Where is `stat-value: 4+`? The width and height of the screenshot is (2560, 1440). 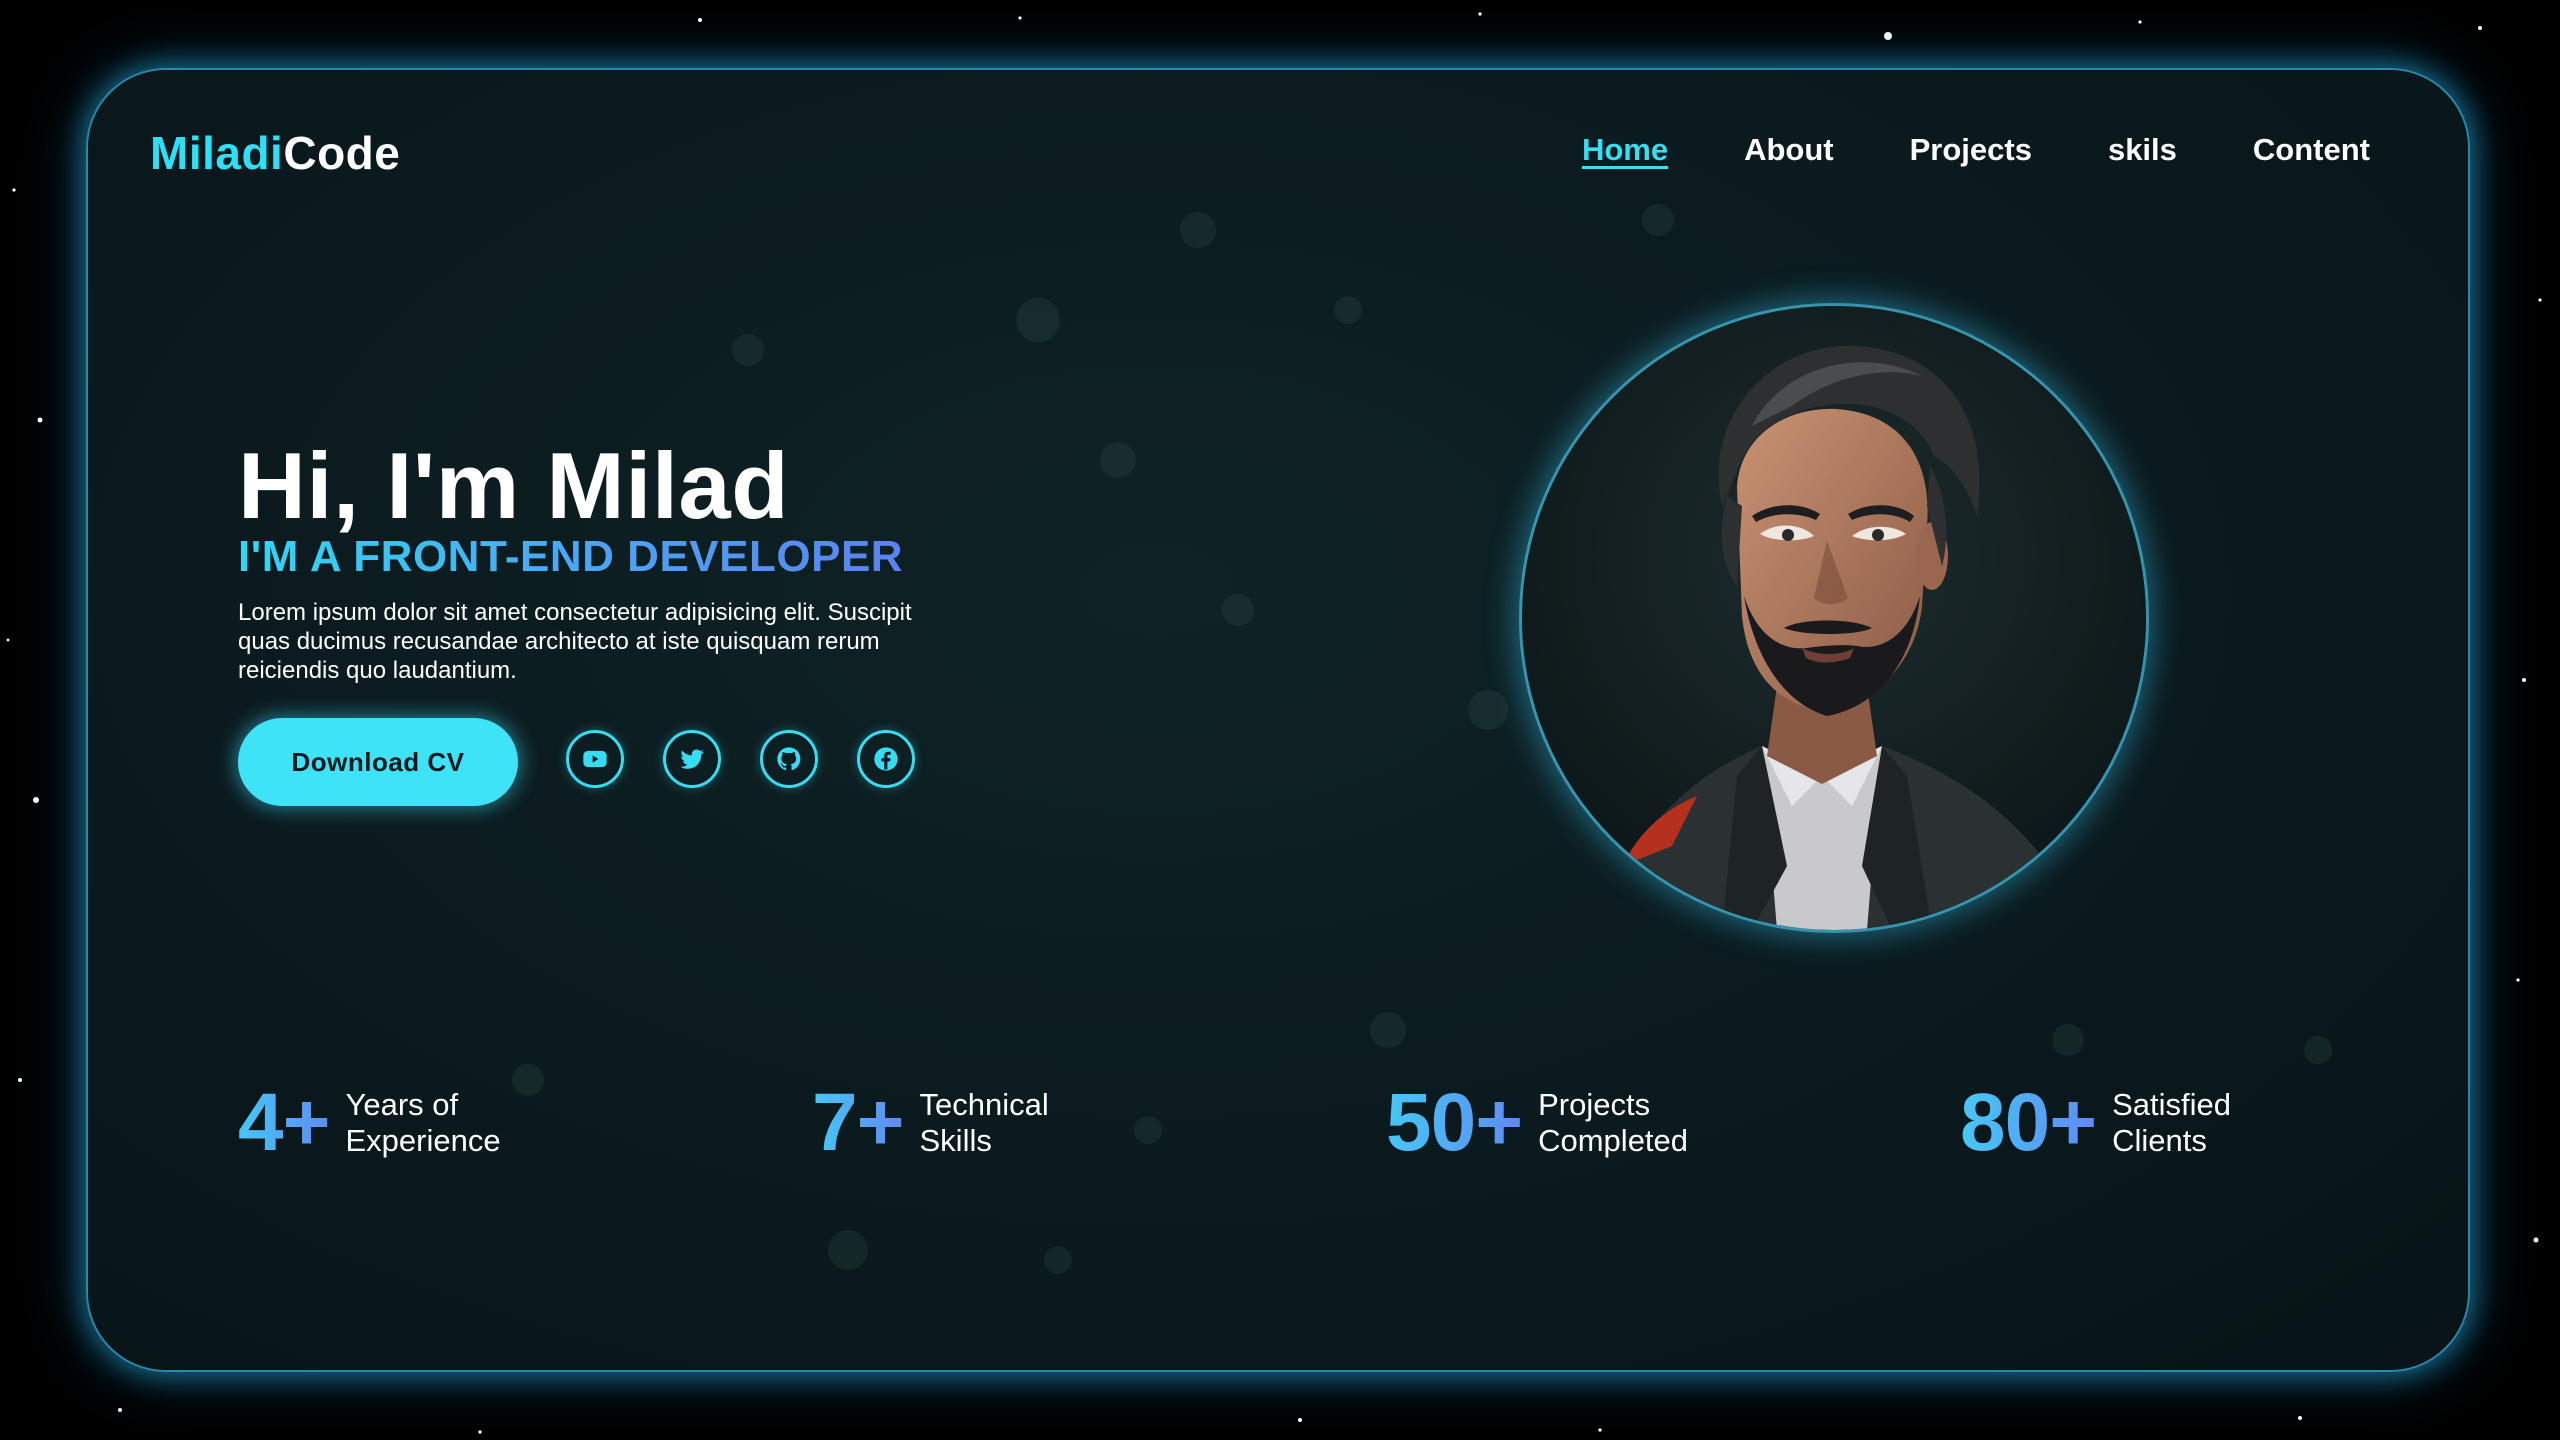 stat-value: 4+ is located at coordinates (284, 1122).